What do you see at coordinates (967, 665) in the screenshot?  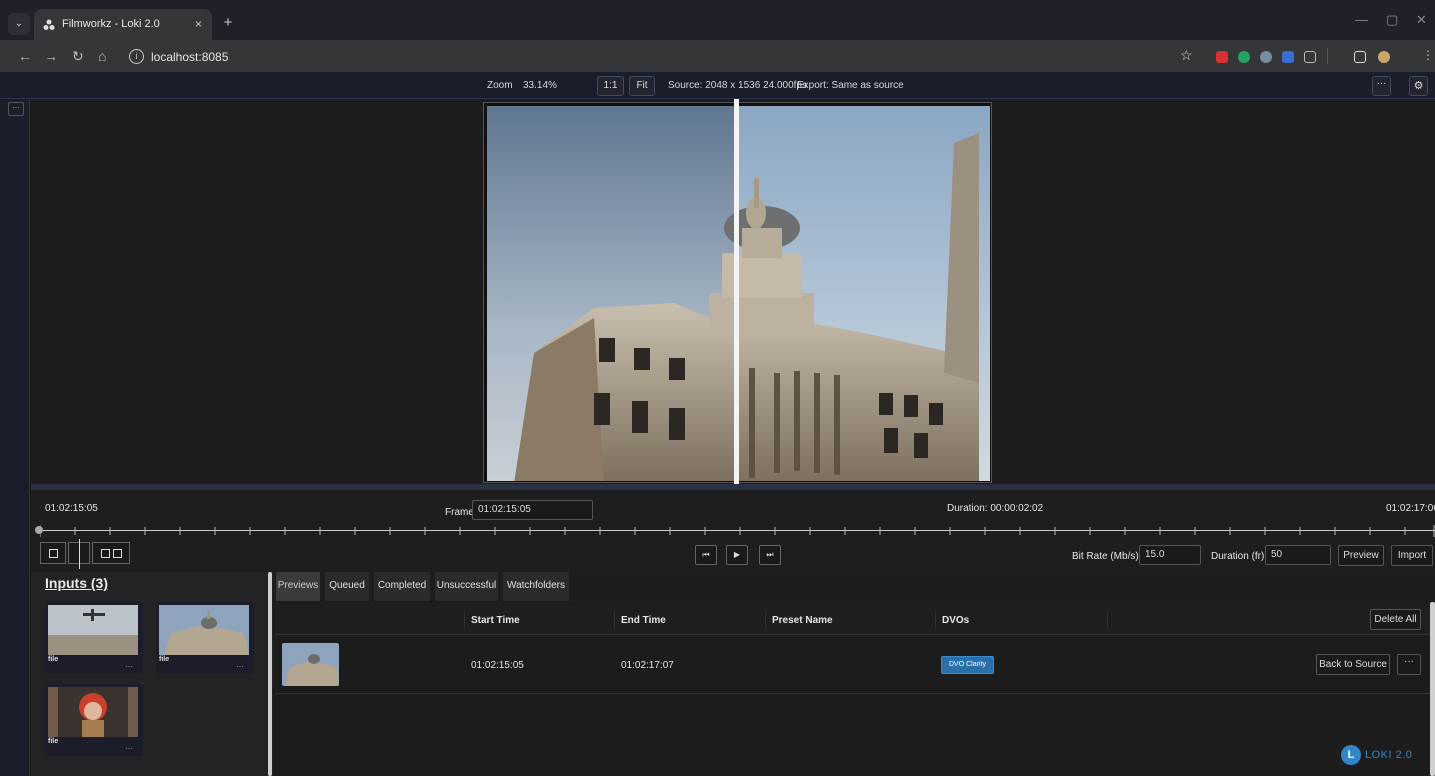 I see `dvo-badge: DVO Clarity` at bounding box center [967, 665].